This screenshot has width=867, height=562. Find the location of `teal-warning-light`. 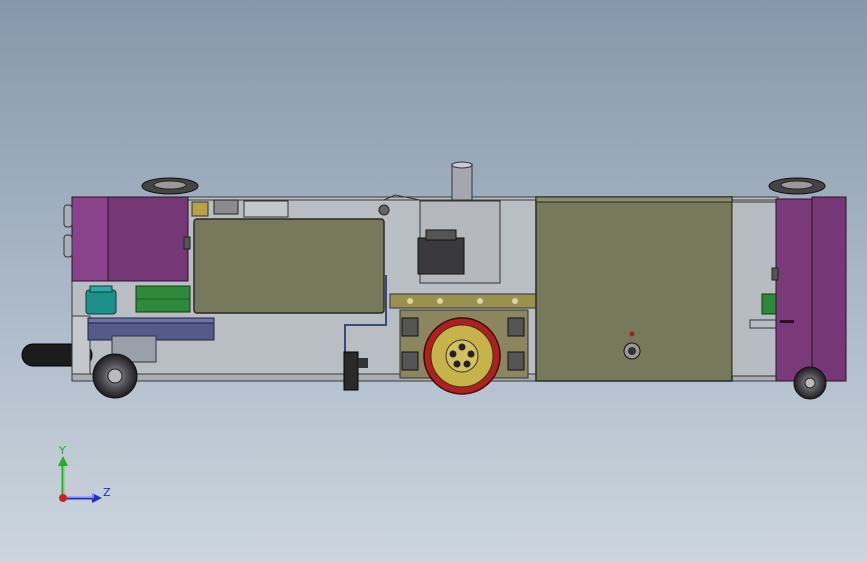

teal-warning-light is located at coordinates (101, 302).